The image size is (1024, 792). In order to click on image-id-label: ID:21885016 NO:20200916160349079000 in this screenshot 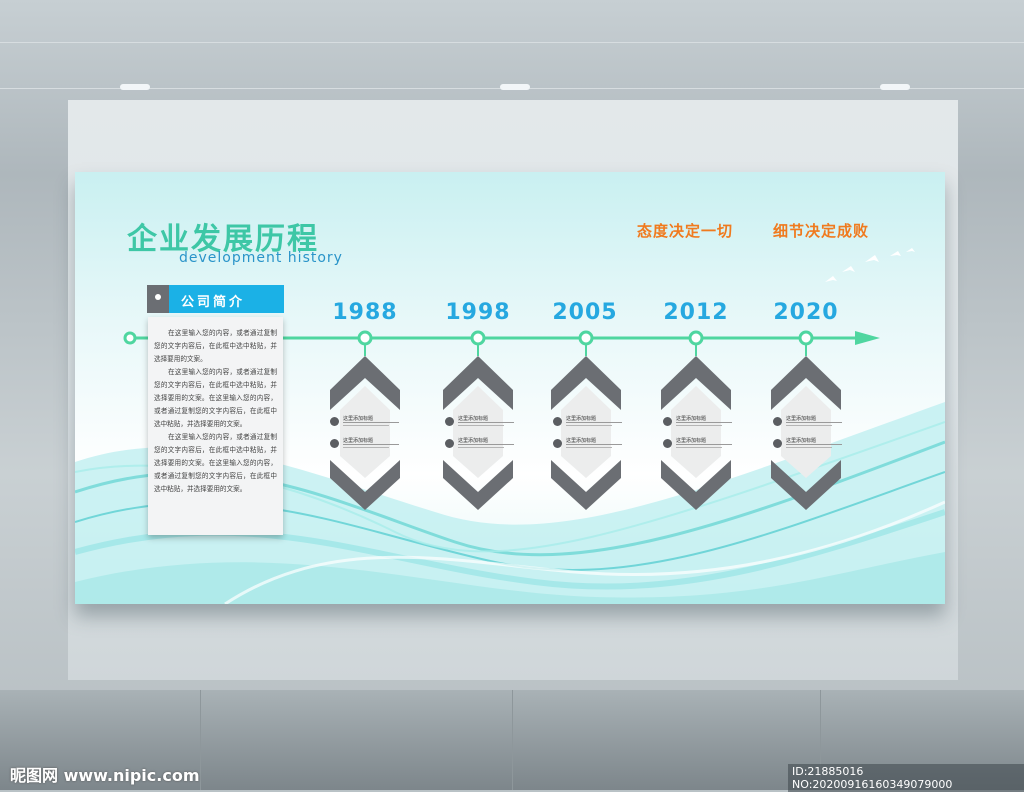, I will do `click(906, 778)`.